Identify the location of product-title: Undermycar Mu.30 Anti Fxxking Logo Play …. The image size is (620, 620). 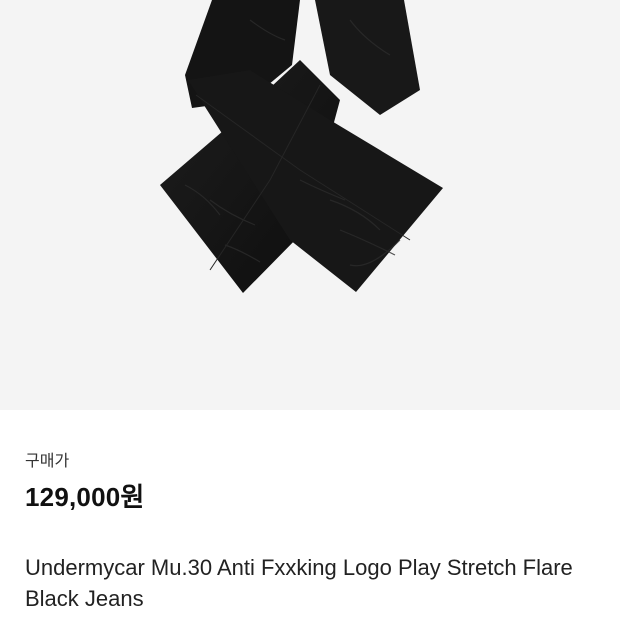
(299, 583).